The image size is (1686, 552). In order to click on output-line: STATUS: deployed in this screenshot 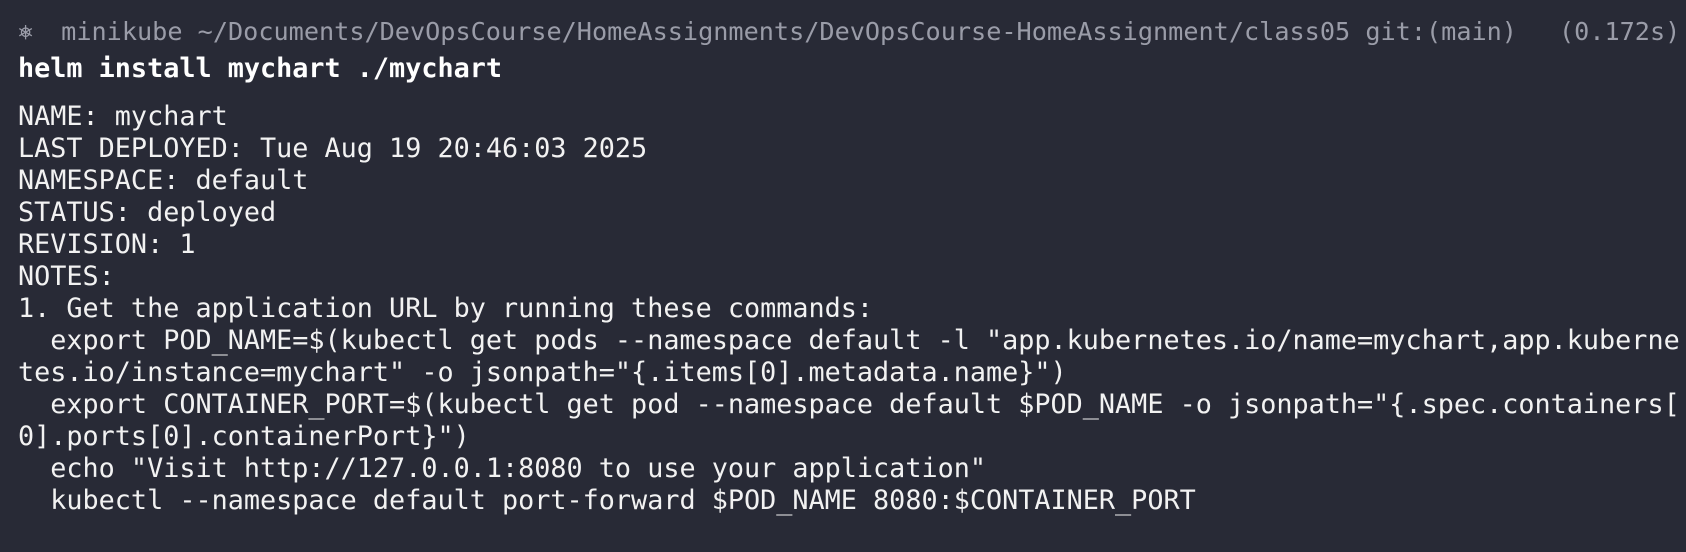, I will do `click(147, 212)`.